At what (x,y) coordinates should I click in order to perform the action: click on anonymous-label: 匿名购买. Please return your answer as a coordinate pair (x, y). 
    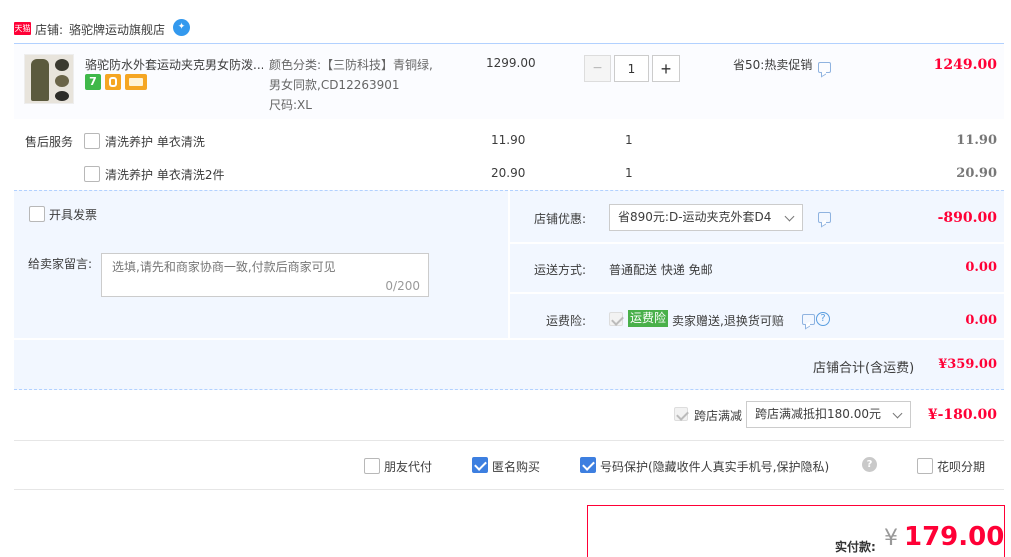
    Looking at the image, I should click on (516, 467).